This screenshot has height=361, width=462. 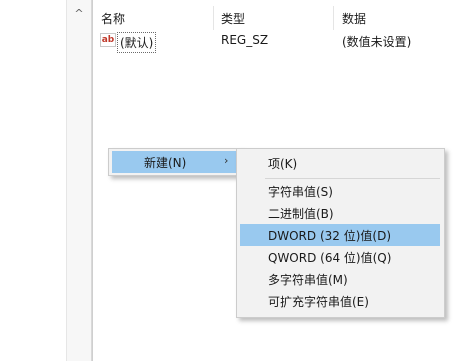 What do you see at coordinates (233, 18) in the screenshot?
I see `column-header-type: 类型` at bounding box center [233, 18].